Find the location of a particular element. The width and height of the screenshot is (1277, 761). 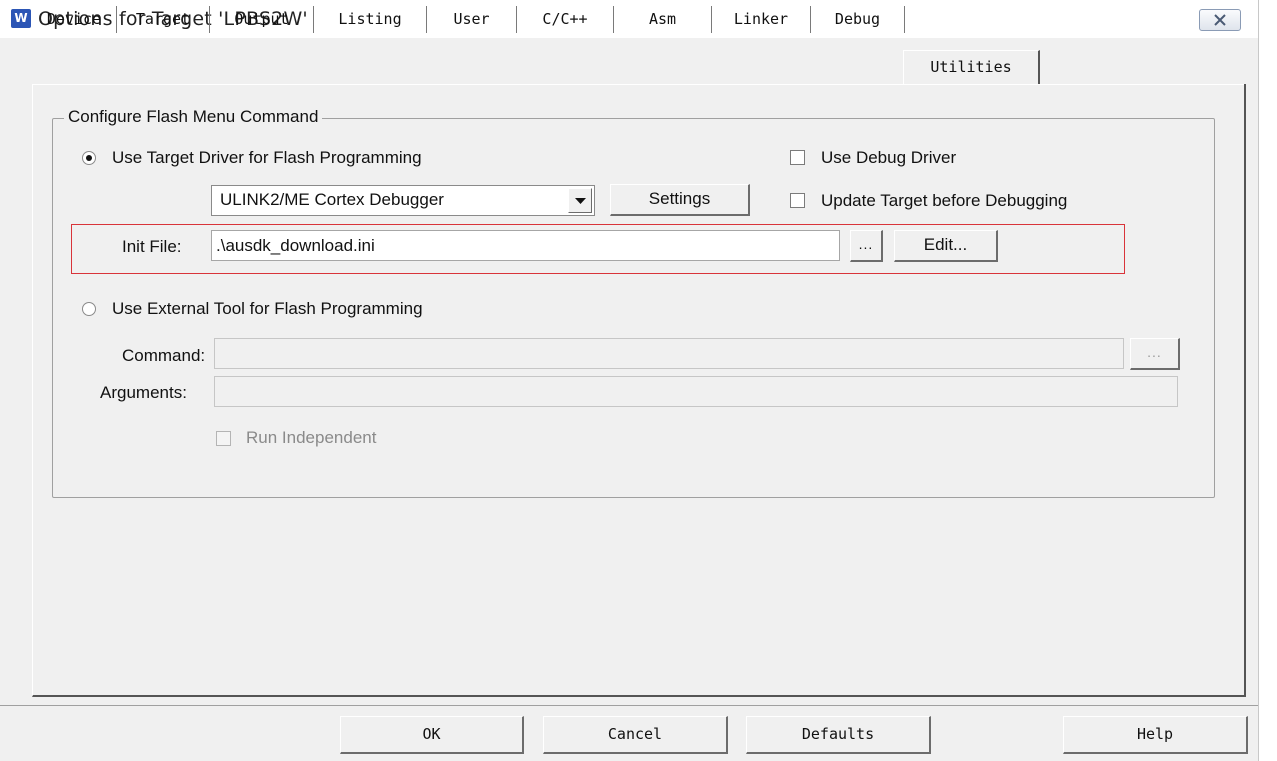

command-label: Command: is located at coordinates (164, 355).